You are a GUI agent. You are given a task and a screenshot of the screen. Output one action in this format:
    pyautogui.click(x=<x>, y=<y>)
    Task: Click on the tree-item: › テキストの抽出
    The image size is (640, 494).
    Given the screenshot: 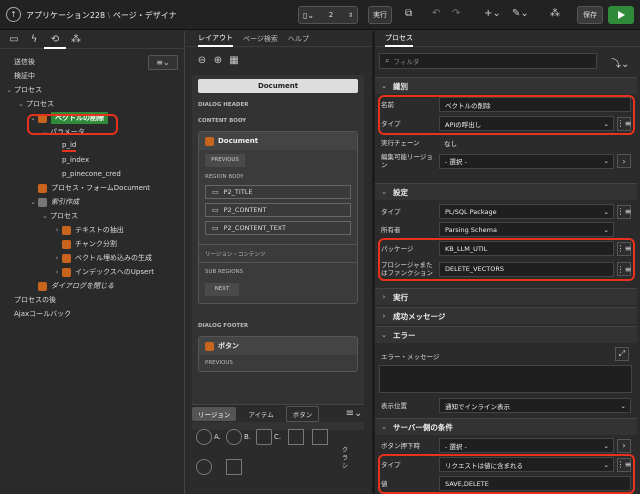 What is the action you would take?
    pyautogui.click(x=93, y=230)
    